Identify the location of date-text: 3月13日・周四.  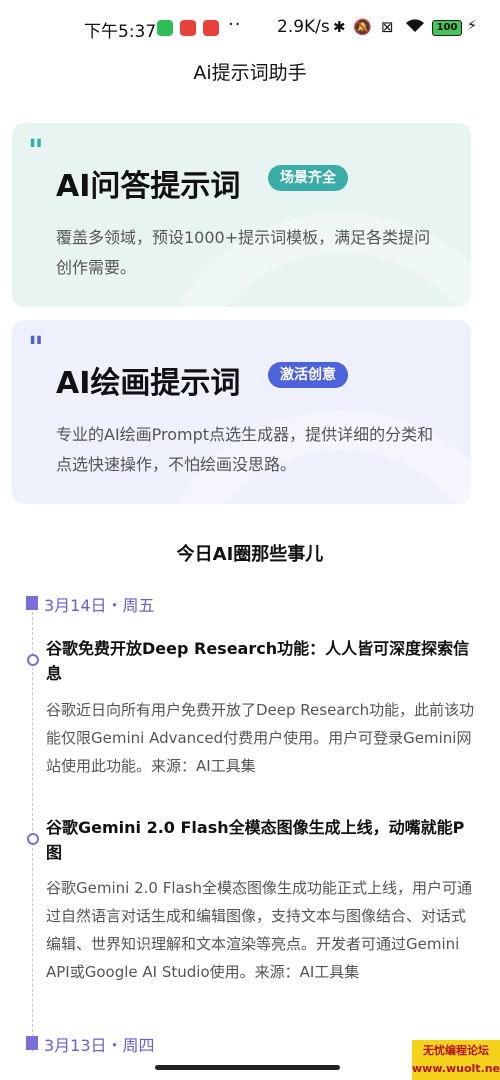
(99, 1045).